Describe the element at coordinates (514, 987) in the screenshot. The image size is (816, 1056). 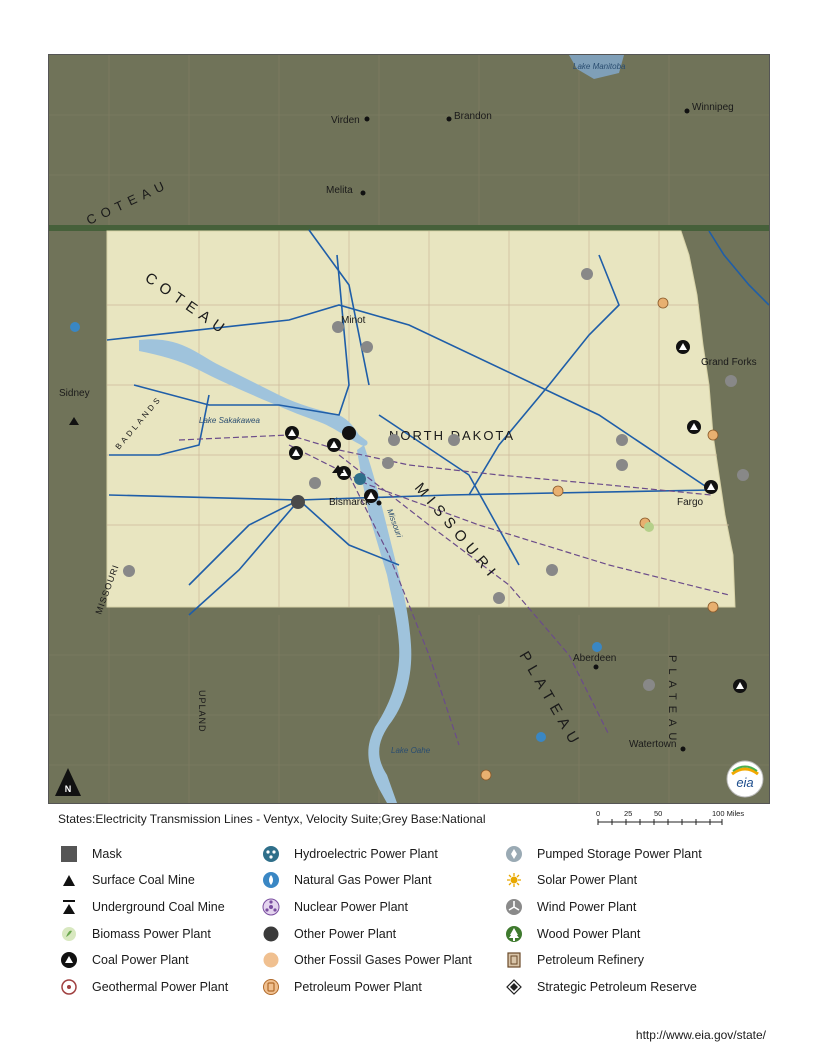
I see `strategic-petroleum-reserve-icon` at that location.